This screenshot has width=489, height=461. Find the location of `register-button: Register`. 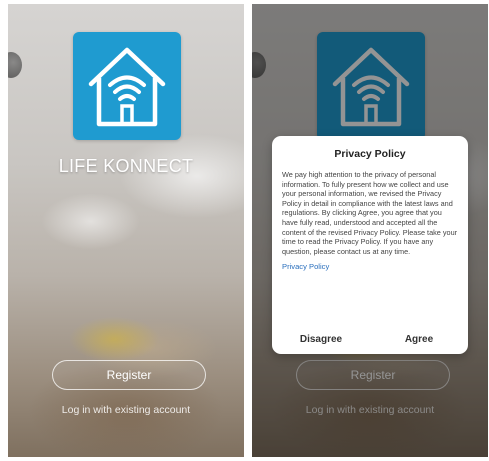

register-button: Register is located at coordinates (129, 375).